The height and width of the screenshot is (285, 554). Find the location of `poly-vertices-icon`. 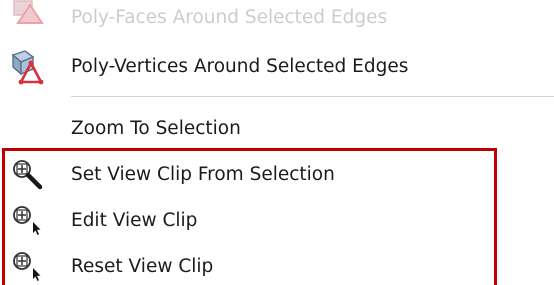

poly-vertices-icon is located at coordinates (28, 67).